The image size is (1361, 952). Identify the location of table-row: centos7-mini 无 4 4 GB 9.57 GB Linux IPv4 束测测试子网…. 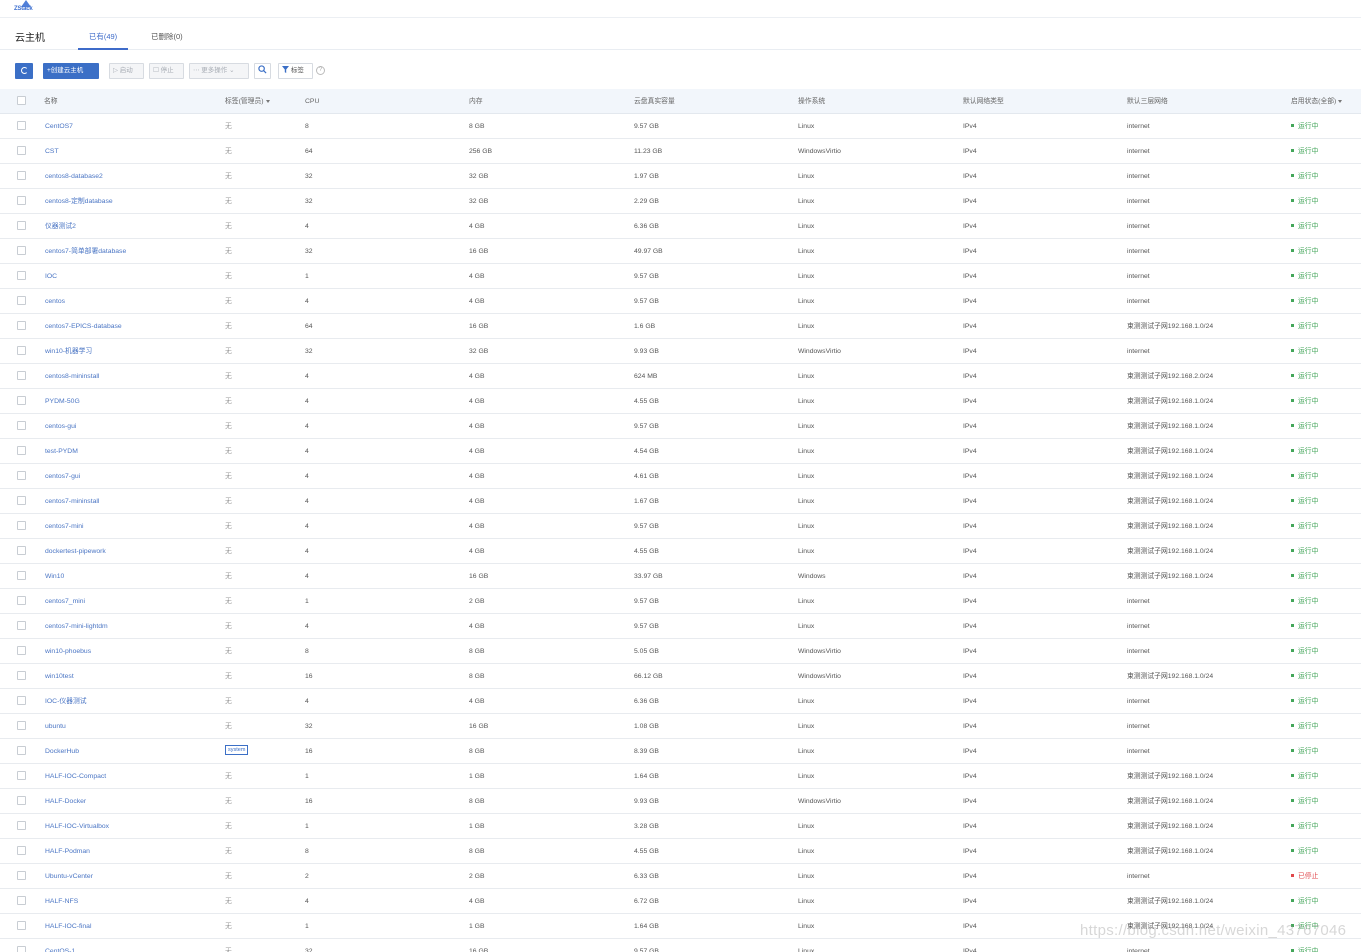
(680, 526).